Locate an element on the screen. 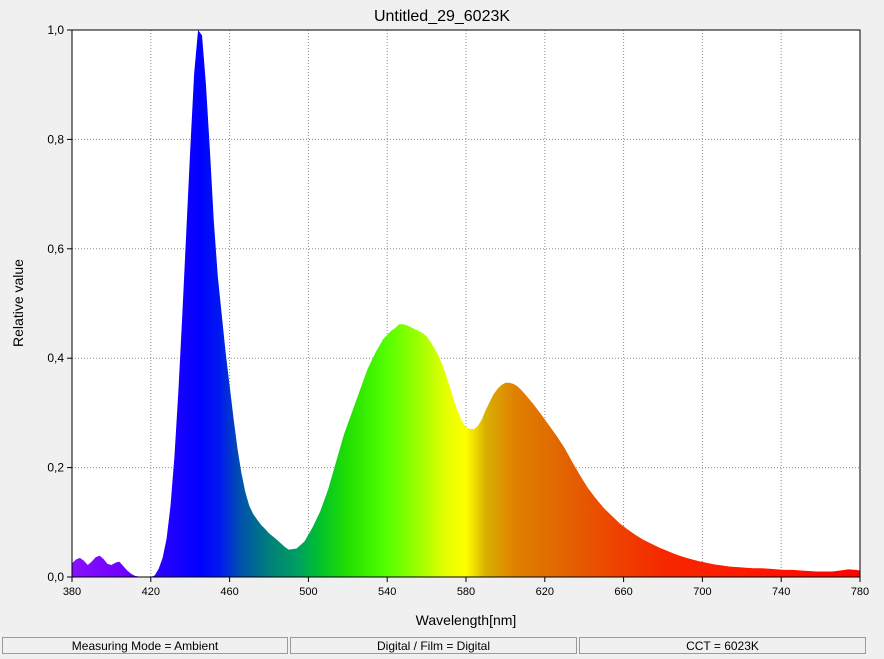  x-tick-label: 420 is located at coordinates (151, 592).